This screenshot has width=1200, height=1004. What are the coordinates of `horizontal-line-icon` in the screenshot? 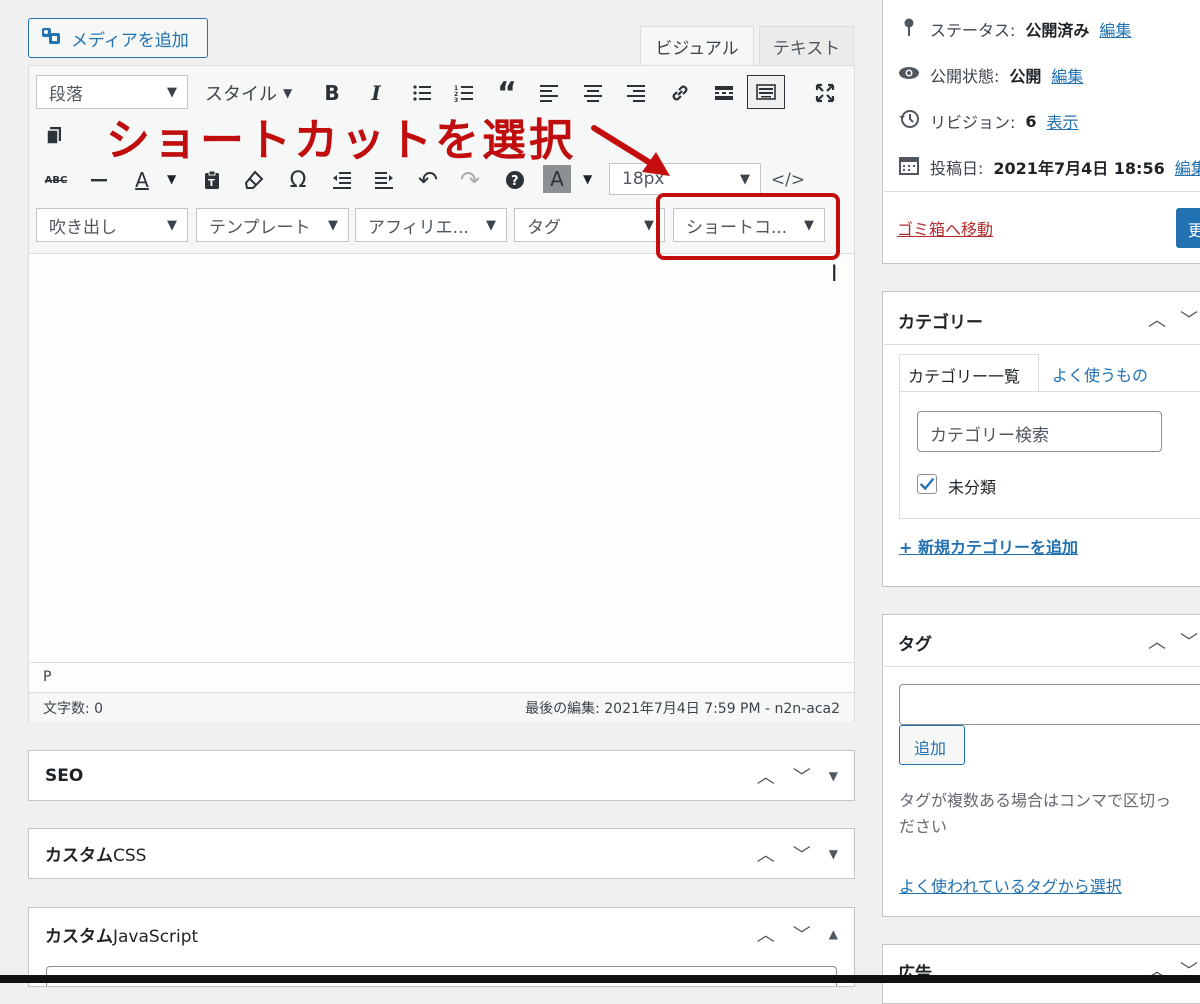 It's located at (99, 180).